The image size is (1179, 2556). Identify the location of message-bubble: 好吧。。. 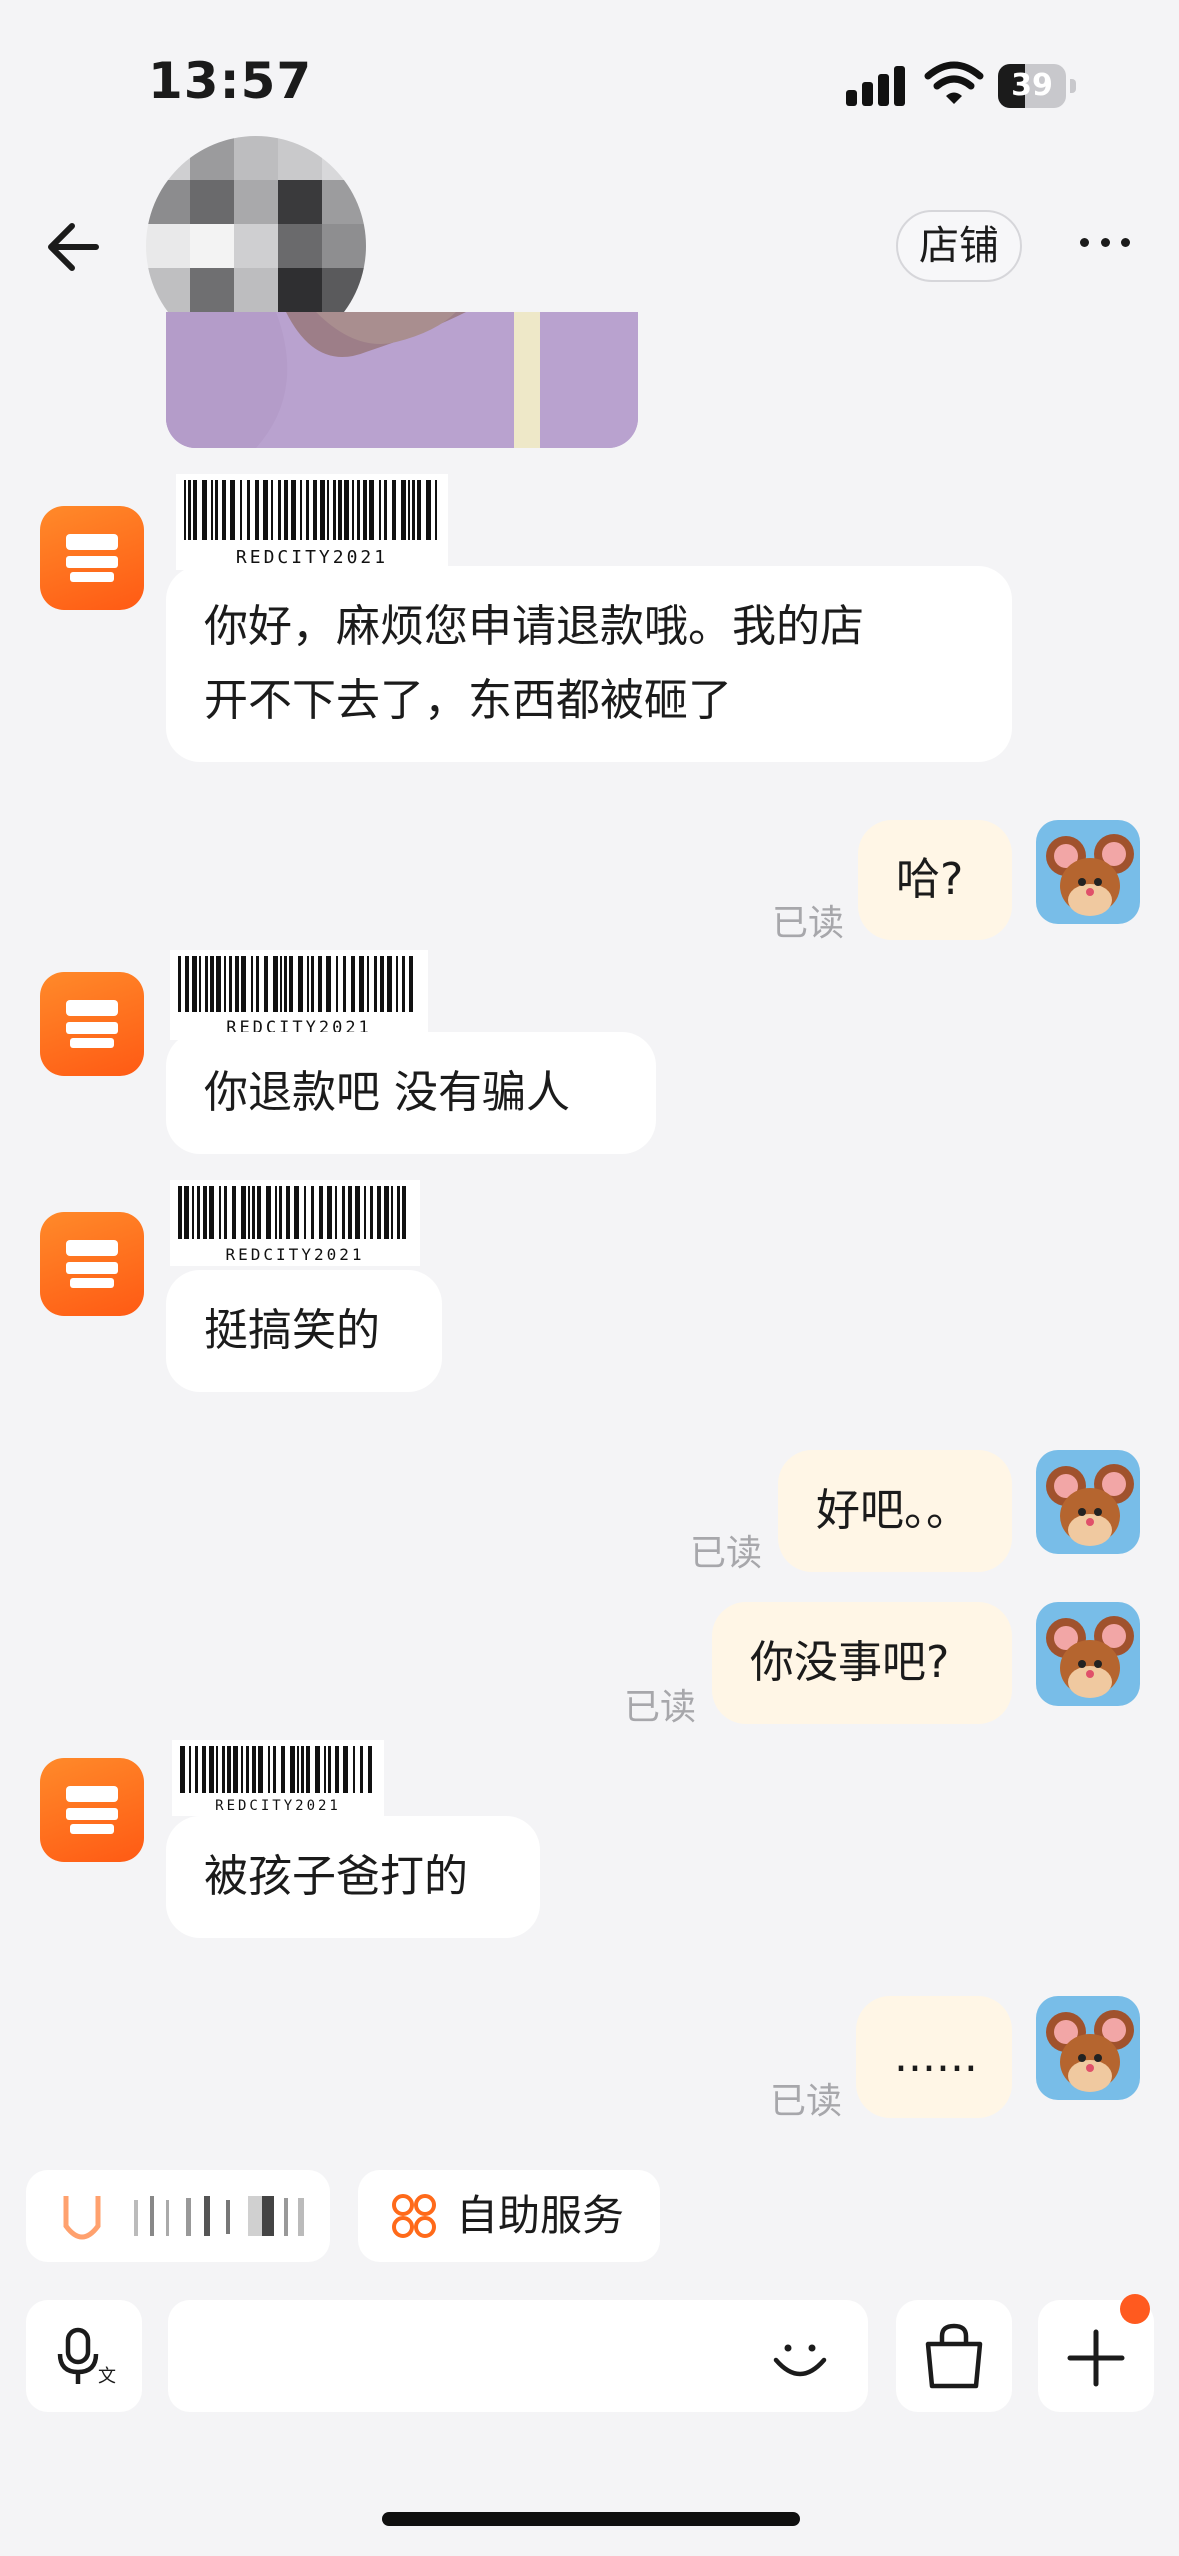
(895, 1511).